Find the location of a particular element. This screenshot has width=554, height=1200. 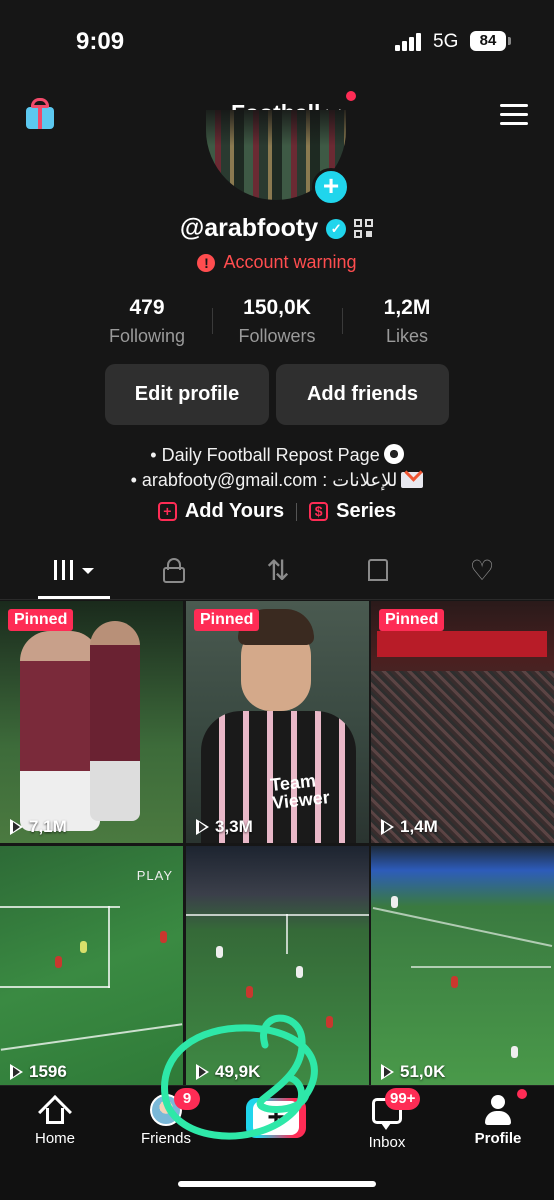

envelope-icon is located at coordinates (412, 480).